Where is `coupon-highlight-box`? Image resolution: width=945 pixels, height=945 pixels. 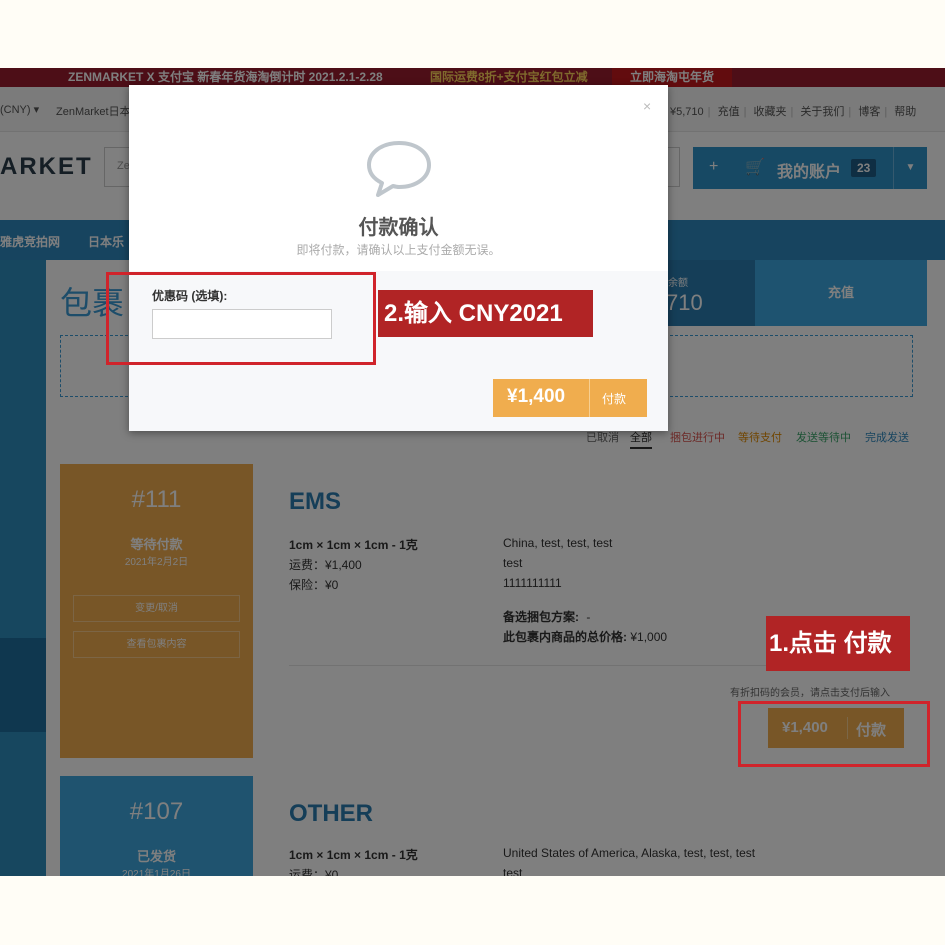
coupon-highlight-box is located at coordinates (241, 318).